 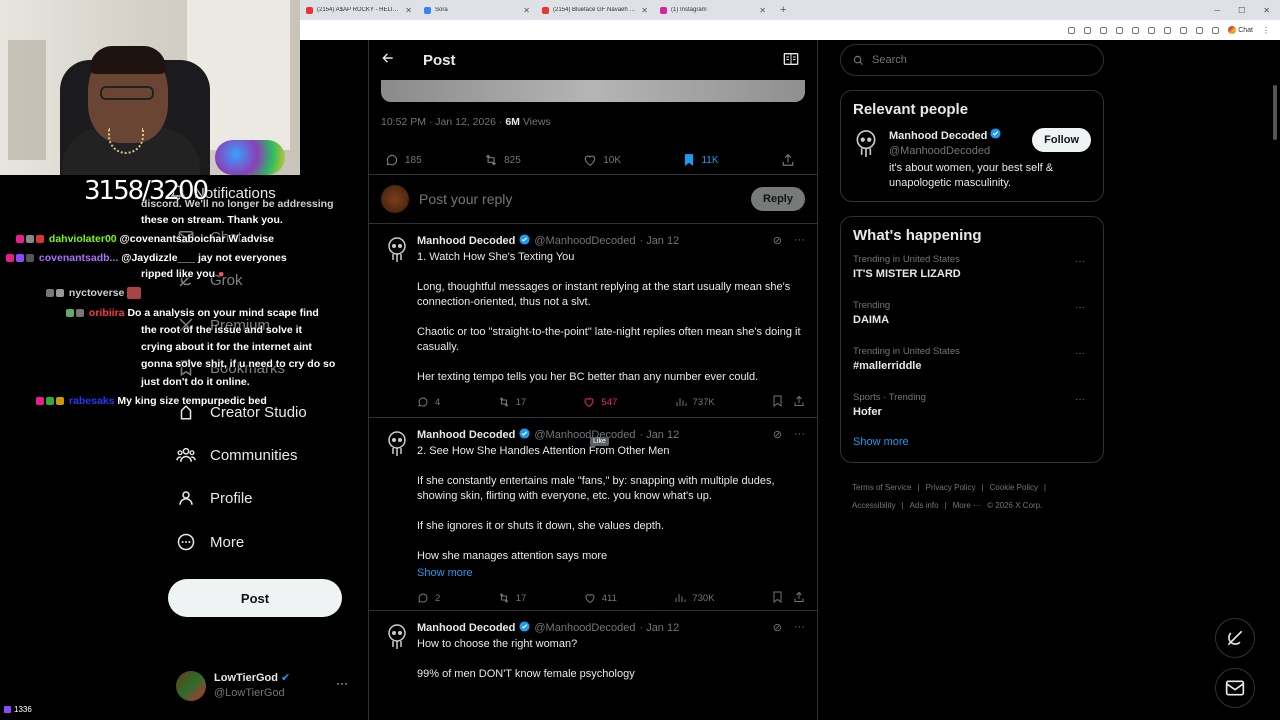 I want to click on sidebar-icon, so click(x=1216, y=30).